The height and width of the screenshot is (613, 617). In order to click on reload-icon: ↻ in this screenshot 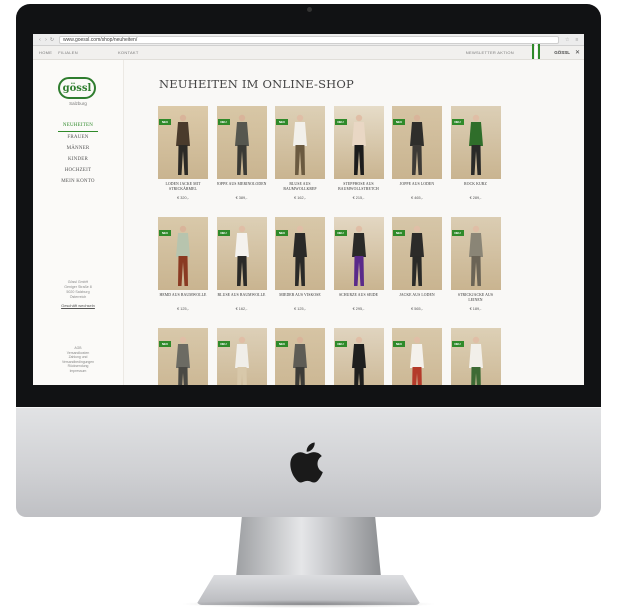, I will do `click(52, 40)`.